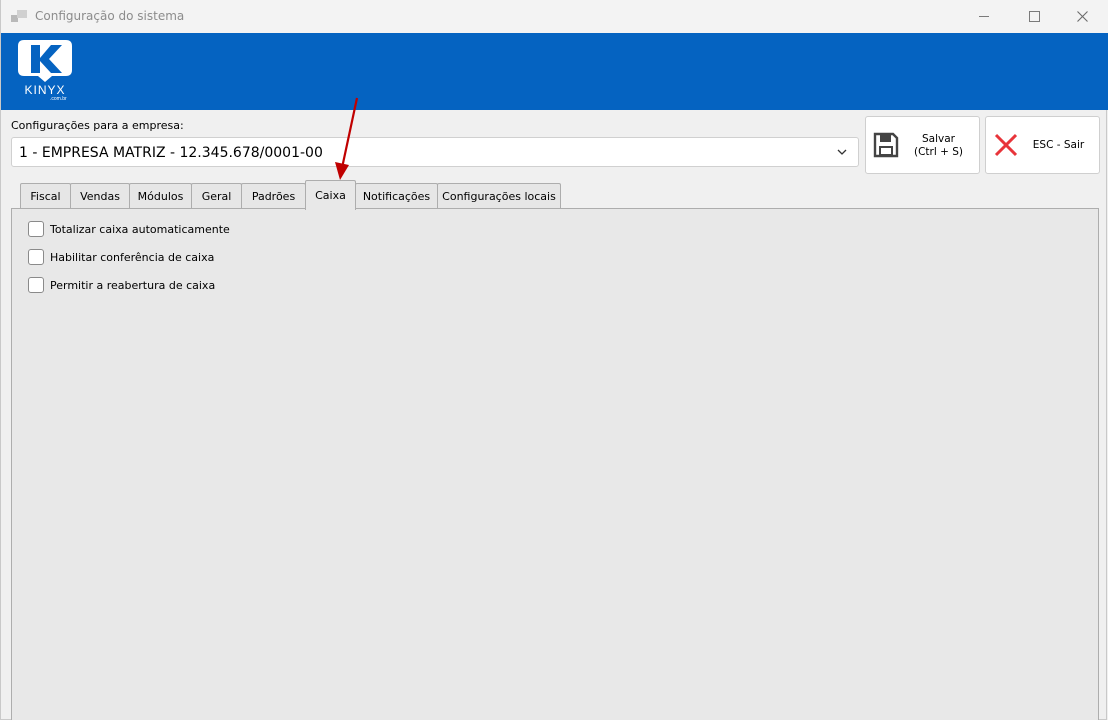 The height and width of the screenshot is (720, 1108). I want to click on option-habilitar-conferencia: Habilitar conferência de caixa, so click(121, 257).